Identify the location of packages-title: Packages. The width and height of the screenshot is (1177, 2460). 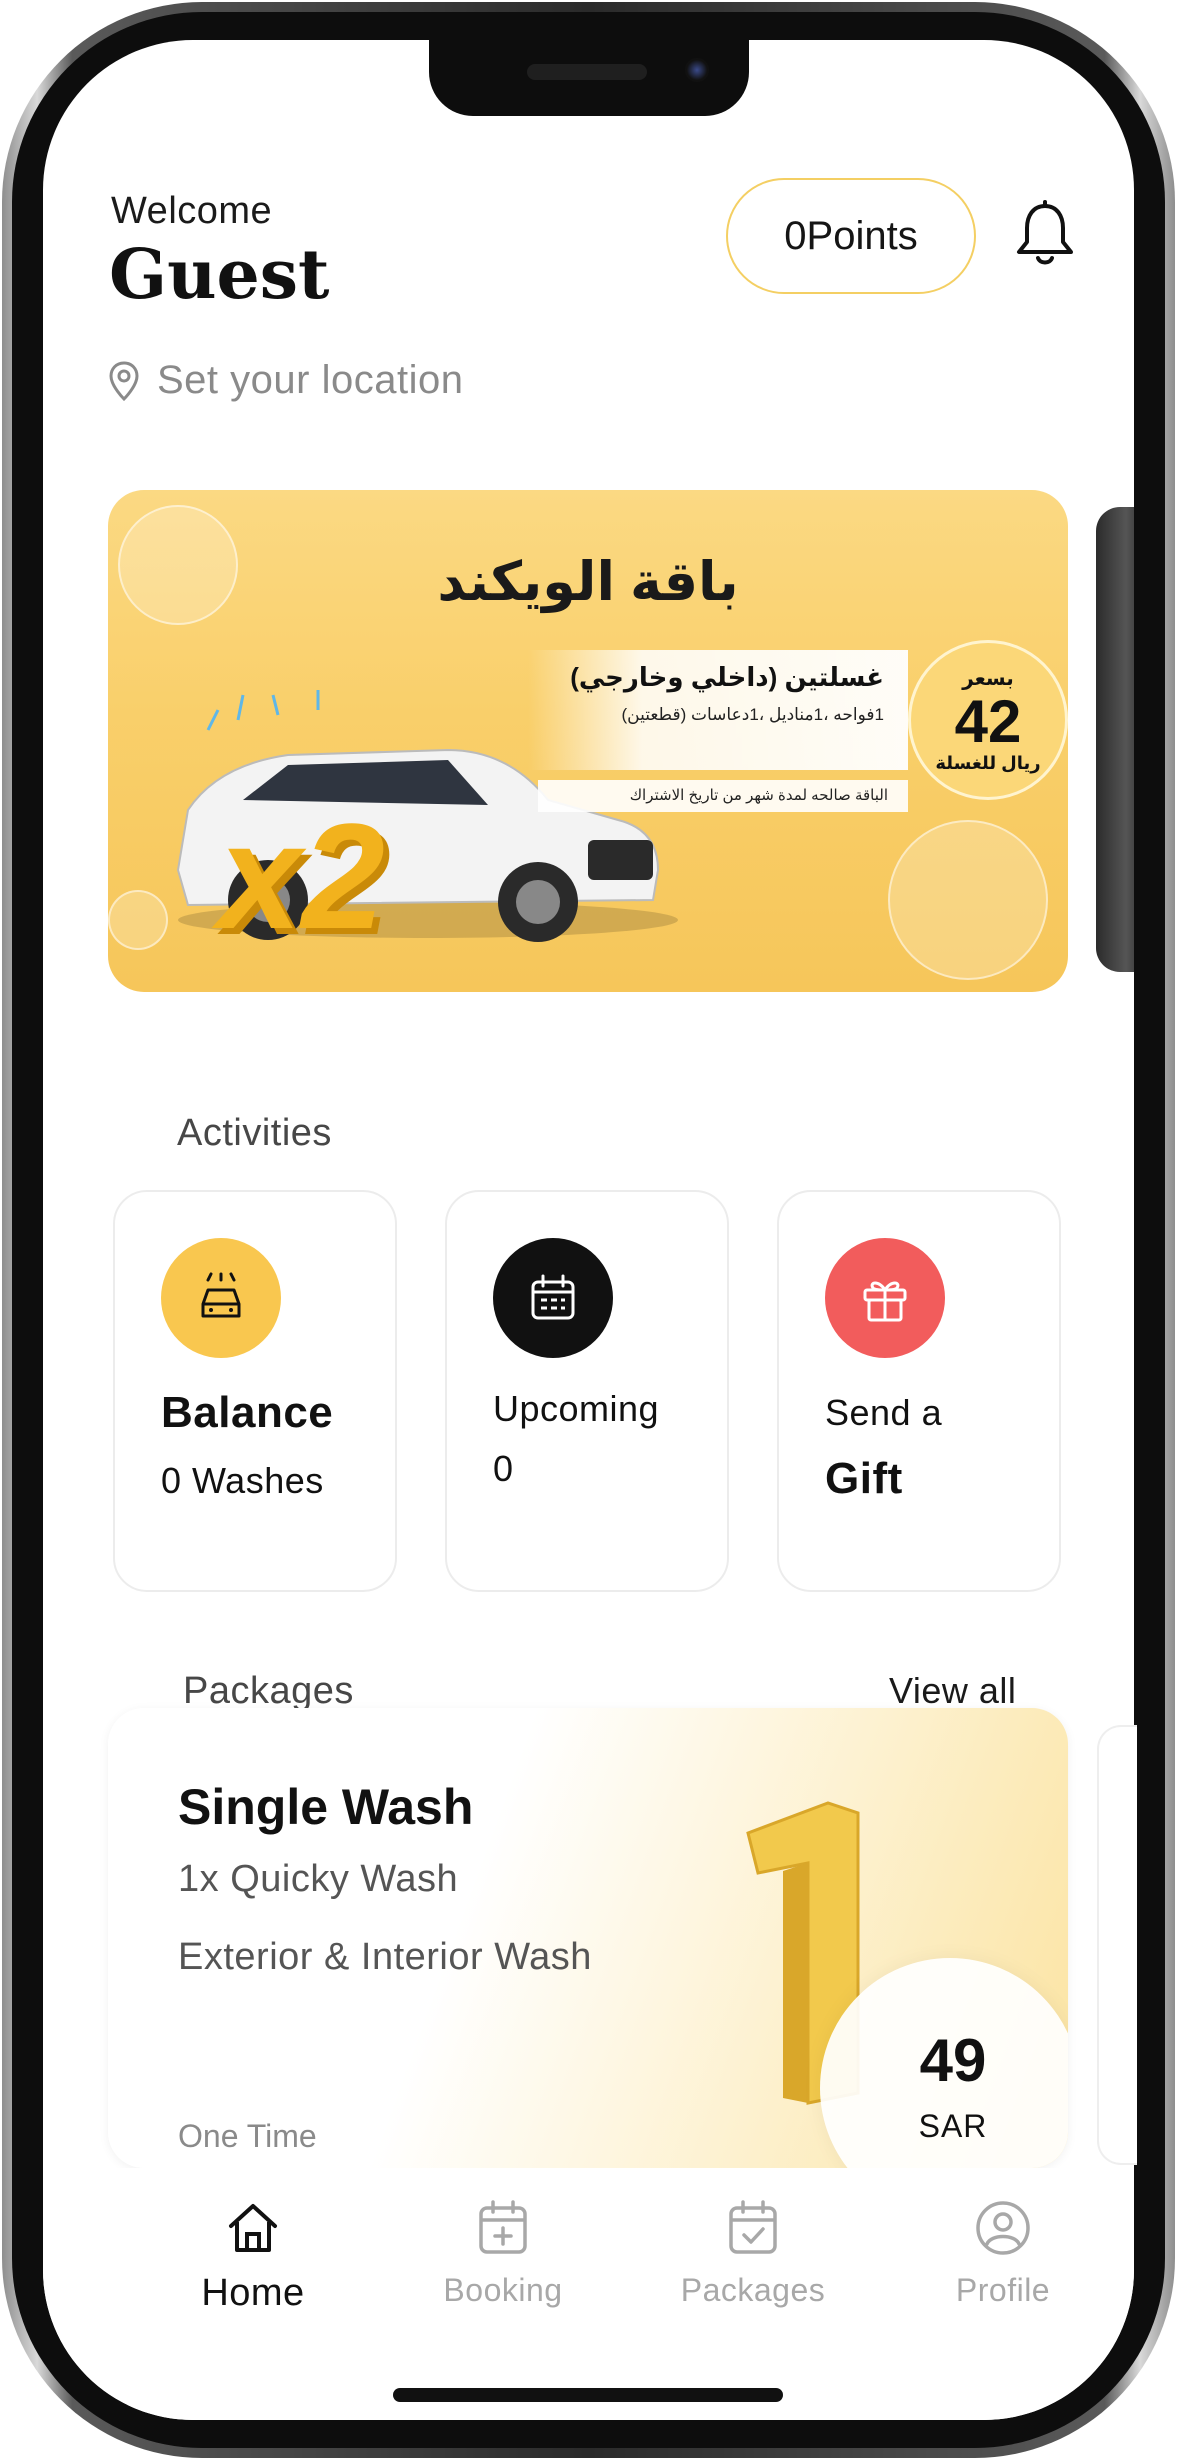
(268, 1691).